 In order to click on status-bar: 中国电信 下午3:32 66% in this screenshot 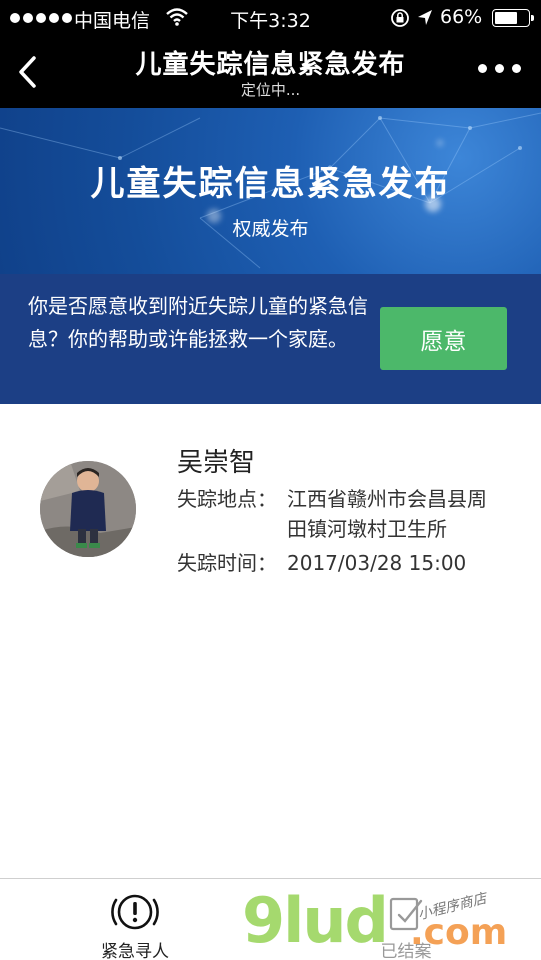, I will do `click(270, 18)`.